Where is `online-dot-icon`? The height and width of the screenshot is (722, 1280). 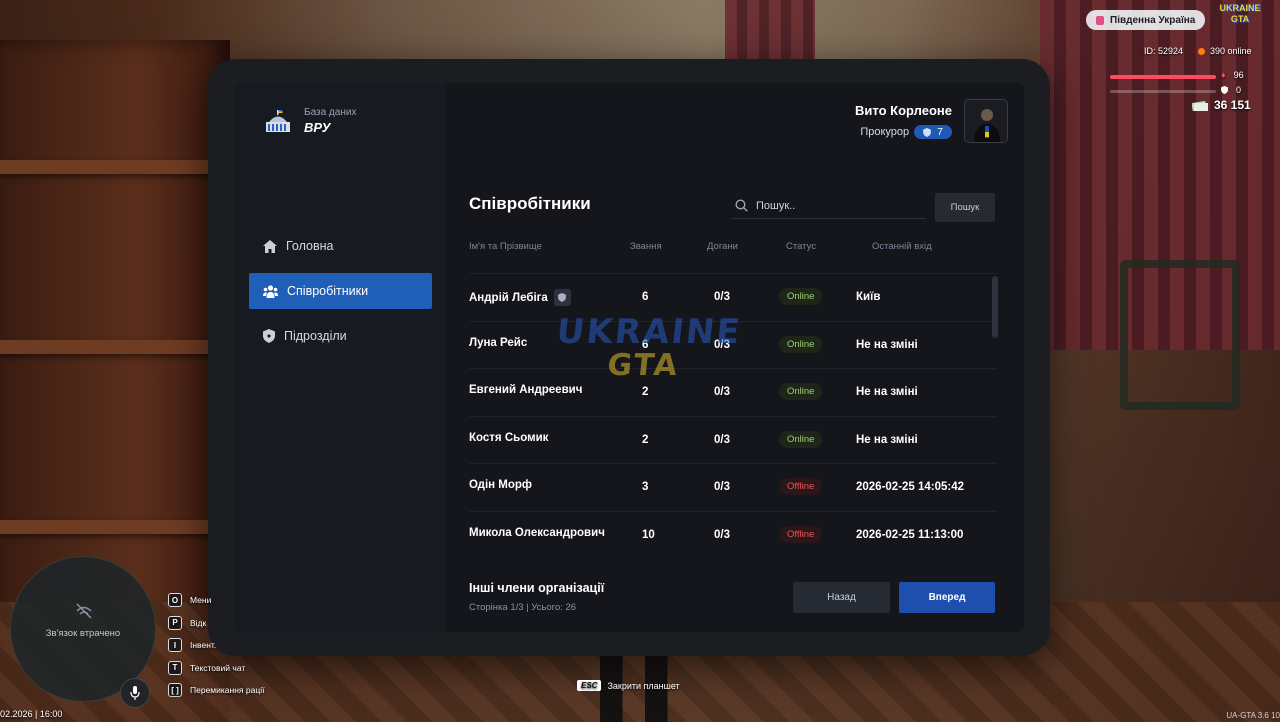 online-dot-icon is located at coordinates (1201, 51).